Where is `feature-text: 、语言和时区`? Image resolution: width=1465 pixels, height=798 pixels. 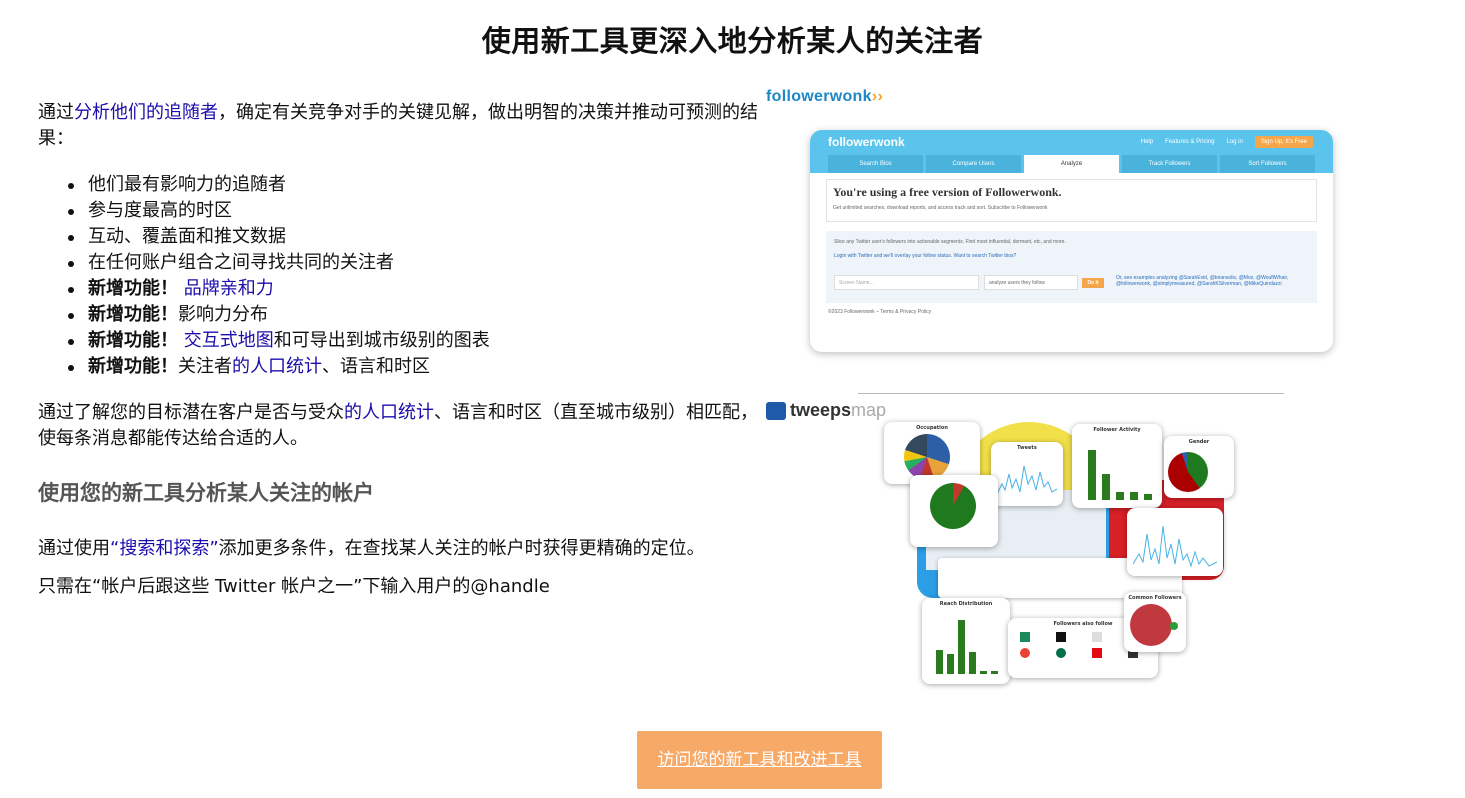 feature-text: 、语言和时区 is located at coordinates (376, 366).